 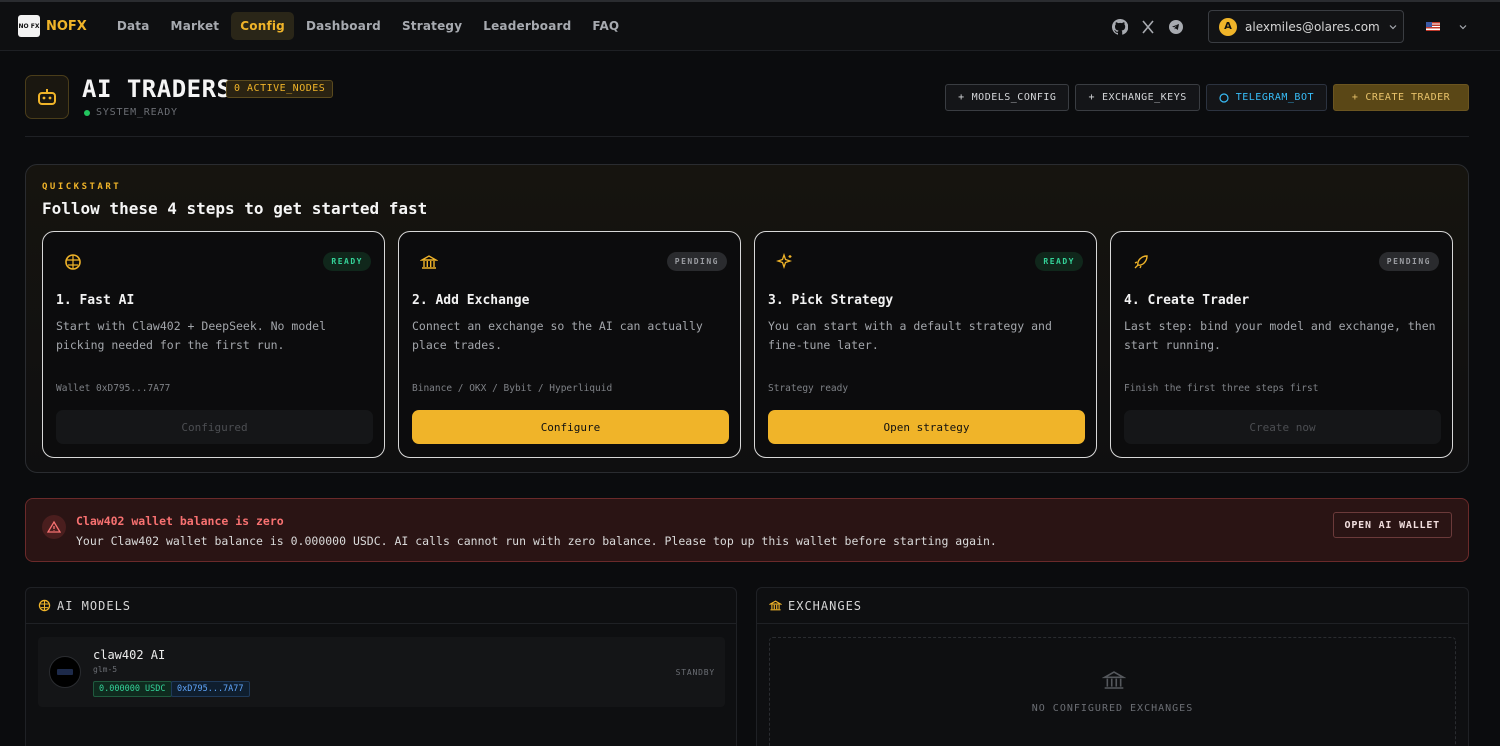 I want to click on brand: NO FX NOFX, so click(x=52, y=26).